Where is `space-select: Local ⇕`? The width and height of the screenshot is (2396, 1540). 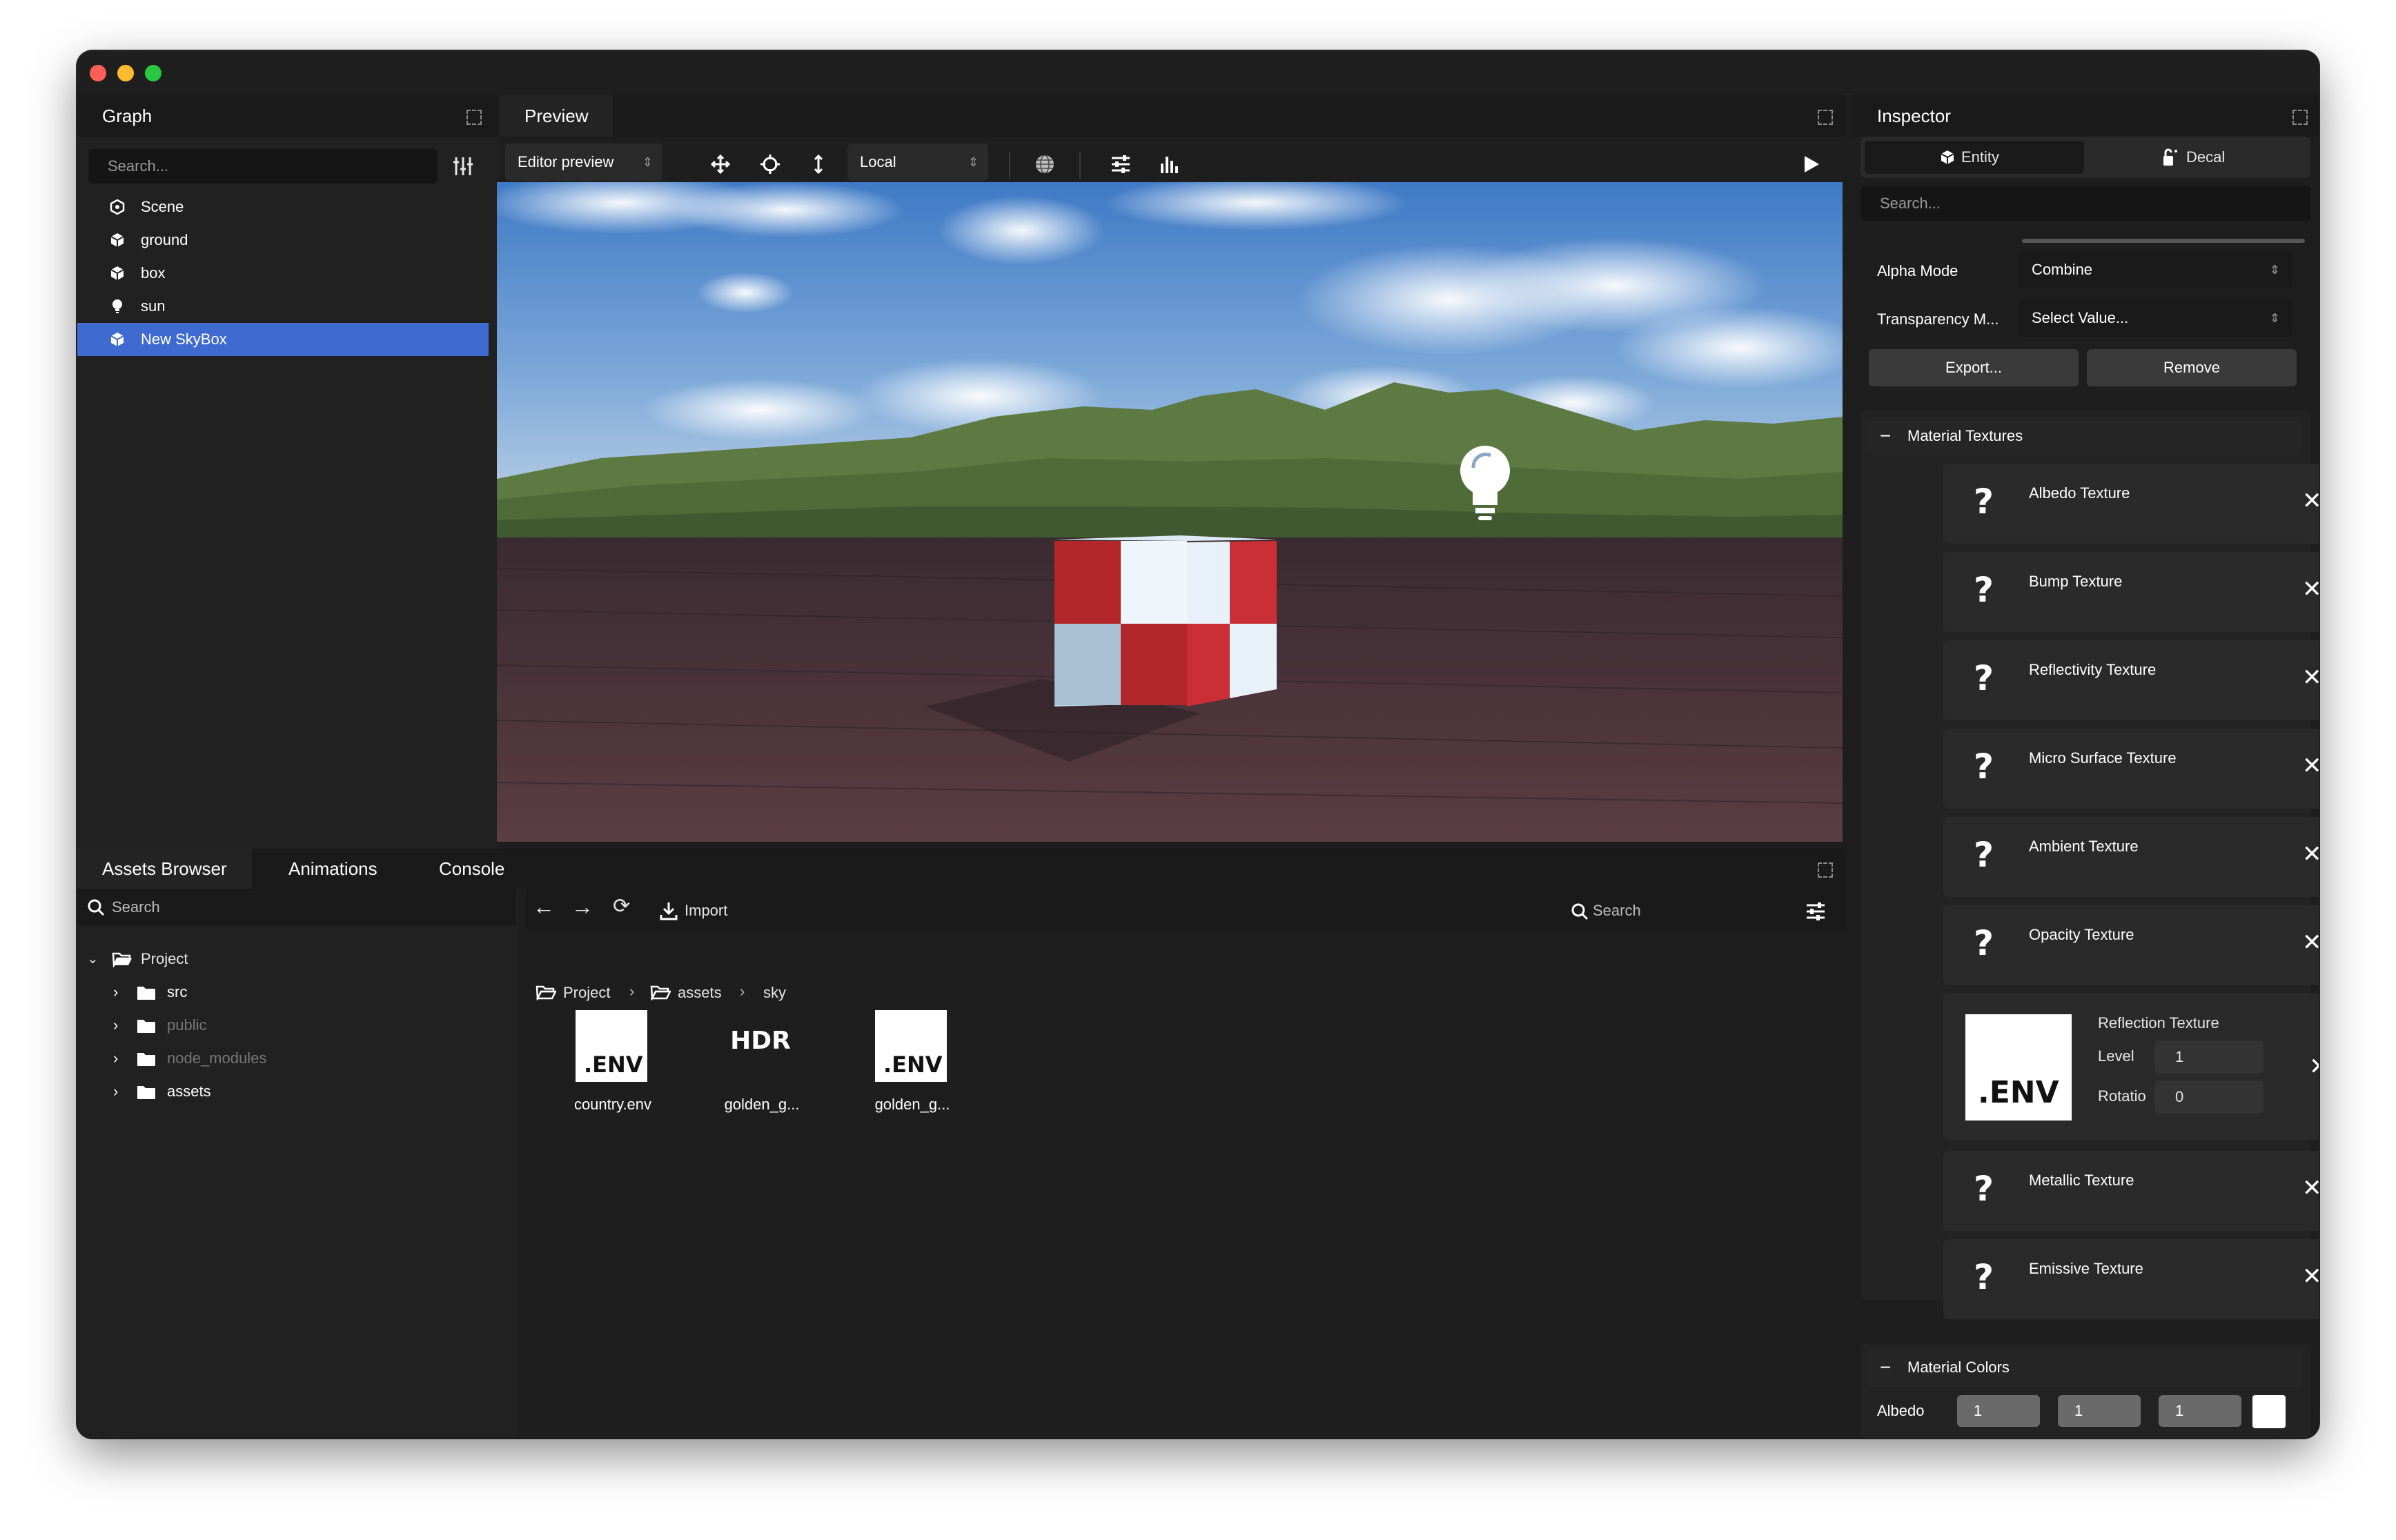 space-select: Local ⇕ is located at coordinates (918, 163).